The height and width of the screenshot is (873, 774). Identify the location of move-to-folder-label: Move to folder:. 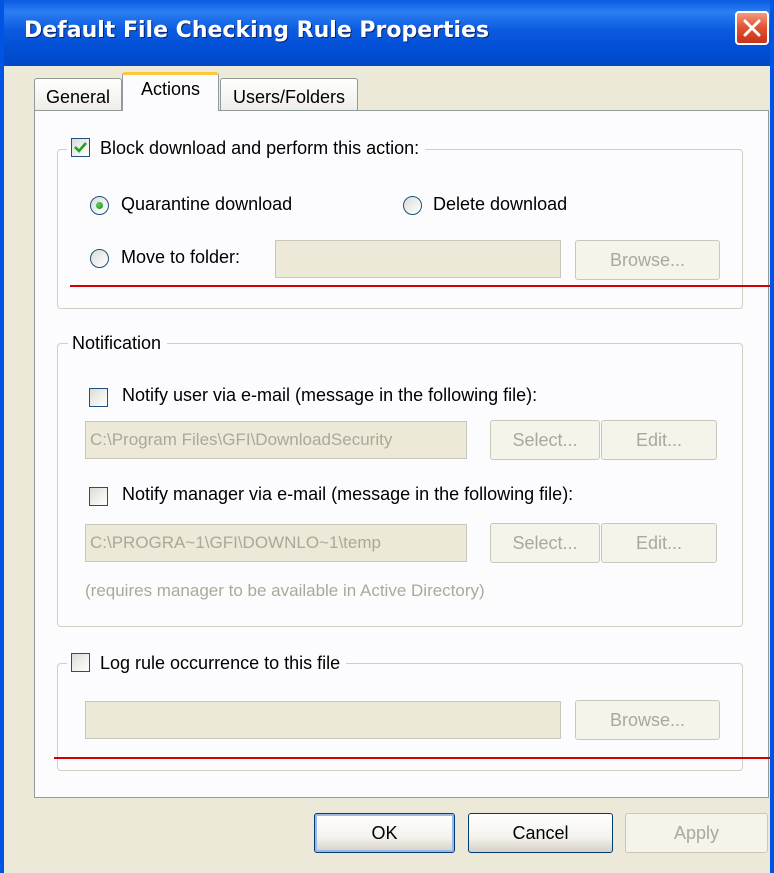
(181, 257).